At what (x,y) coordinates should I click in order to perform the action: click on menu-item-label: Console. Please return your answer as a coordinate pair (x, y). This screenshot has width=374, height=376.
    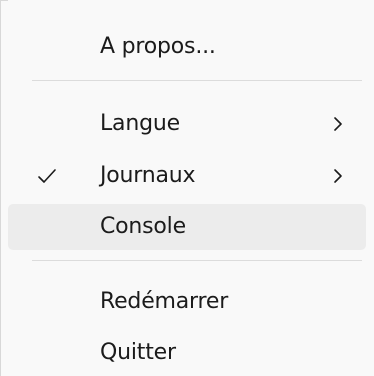
    Looking at the image, I should click on (143, 226).